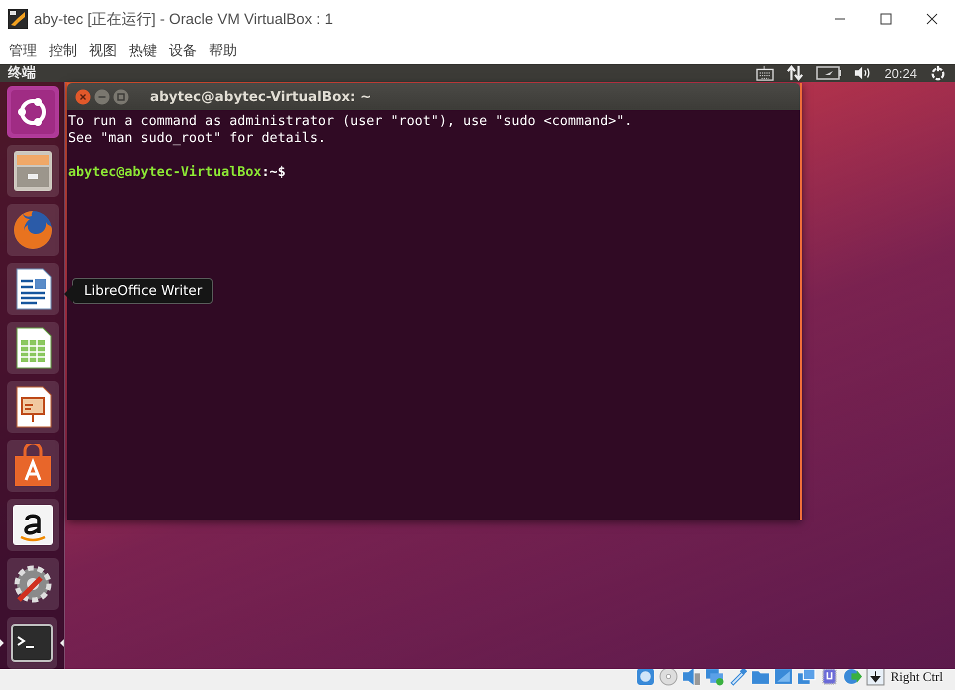 The width and height of the screenshot is (955, 690). Describe the element at coordinates (916, 676) in the screenshot. I see `host-key-label: Right Ctrl` at that location.